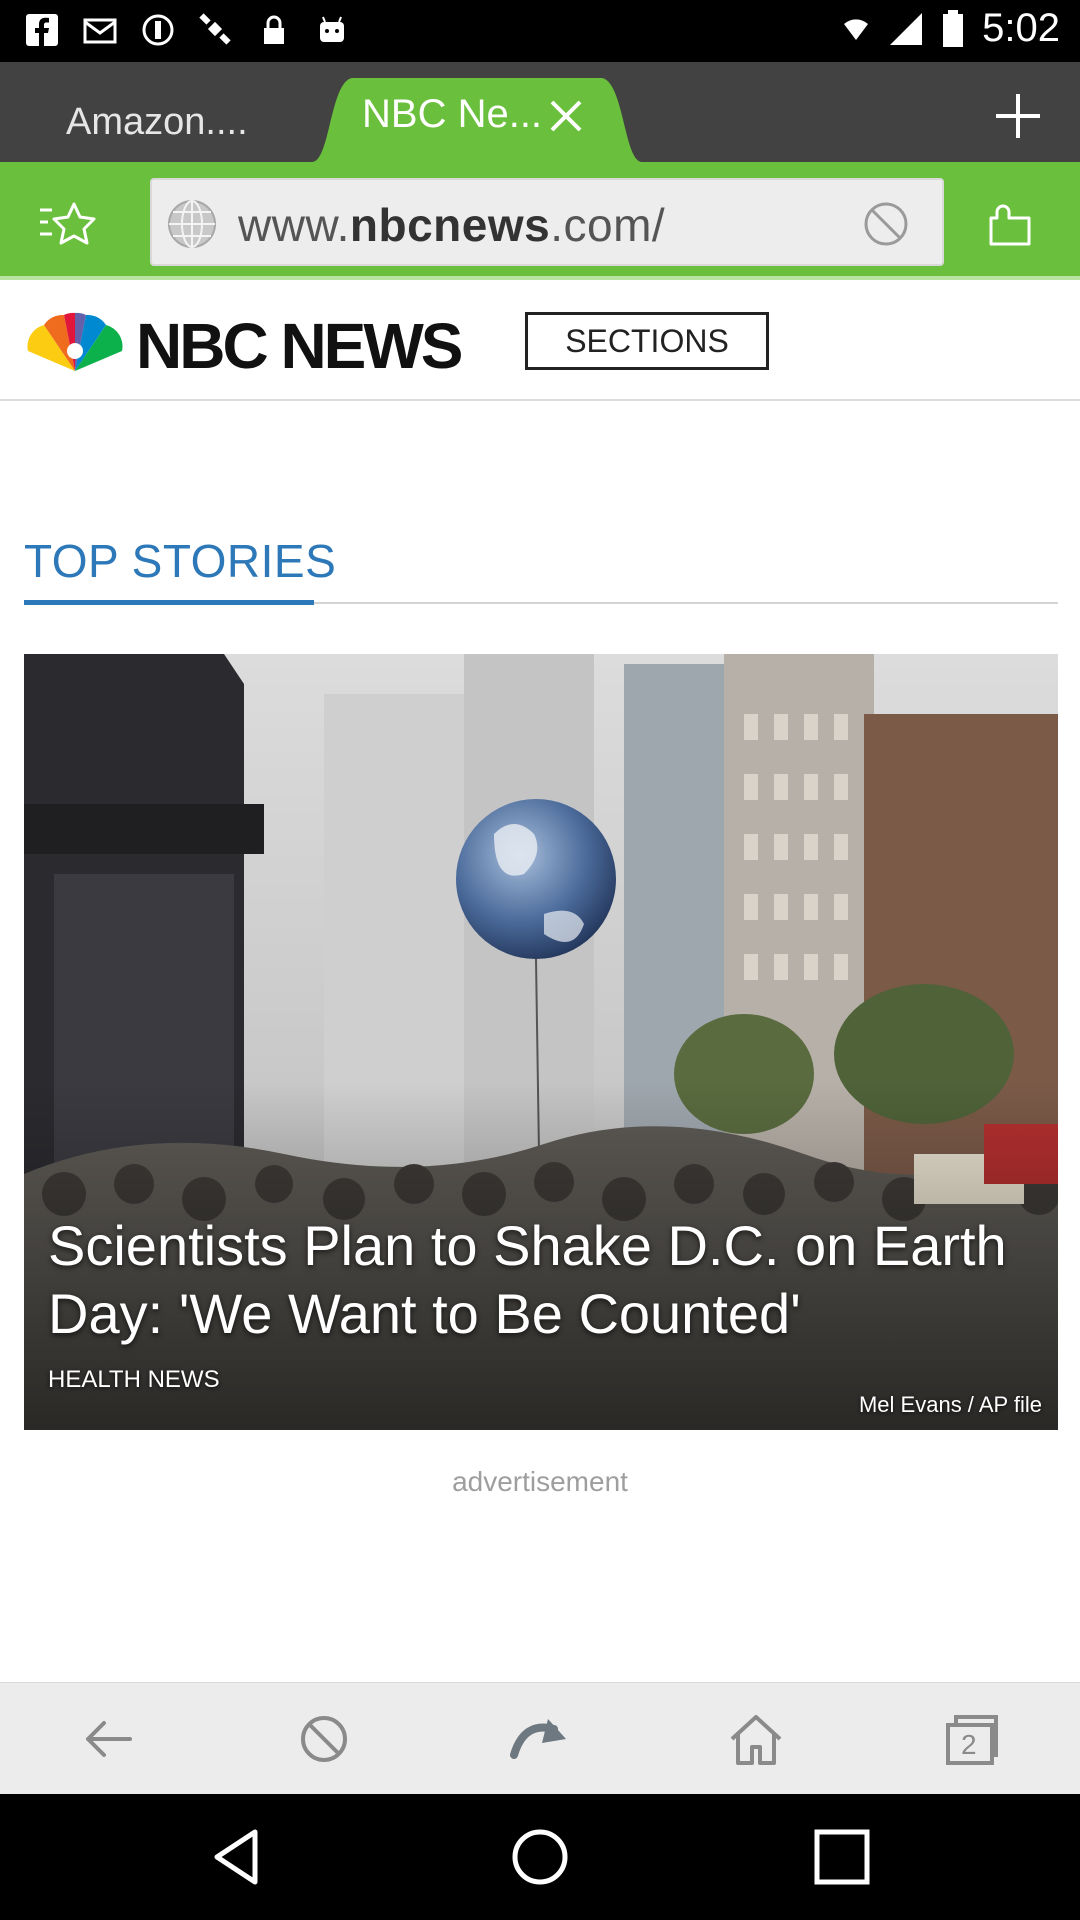  I want to click on satellite-icon, so click(215, 29).